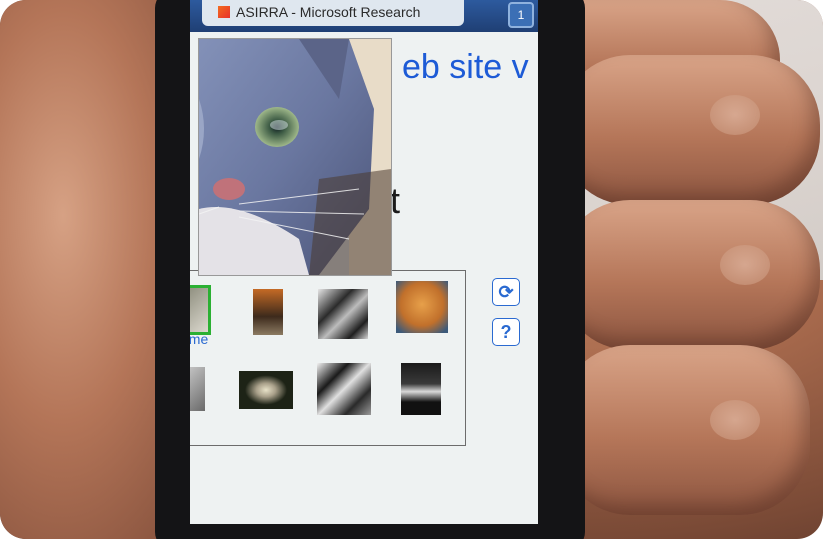 The width and height of the screenshot is (823, 539). I want to click on finger-index, so click(690, 130).